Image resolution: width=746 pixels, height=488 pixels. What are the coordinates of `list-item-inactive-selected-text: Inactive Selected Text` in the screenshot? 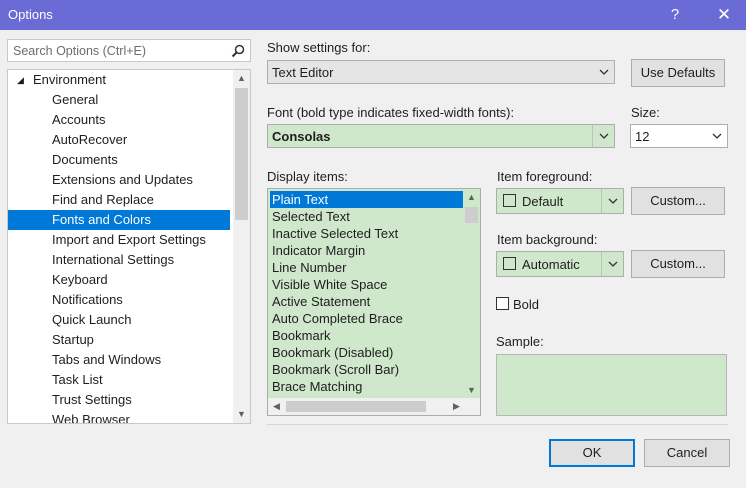 It's located at (368, 233).